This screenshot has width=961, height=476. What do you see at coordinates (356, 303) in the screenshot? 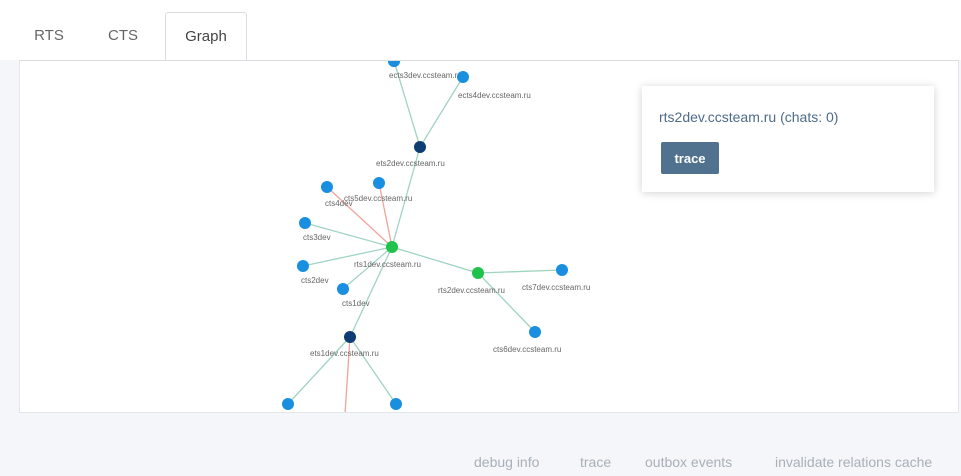
I see `graph-node-label: cts1dev` at bounding box center [356, 303].